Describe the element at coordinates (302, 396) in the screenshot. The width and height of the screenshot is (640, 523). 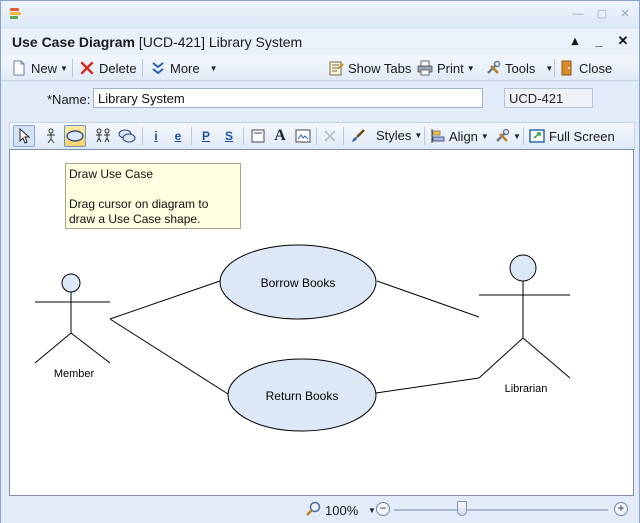
I see `use-case-label: Return Books` at that location.